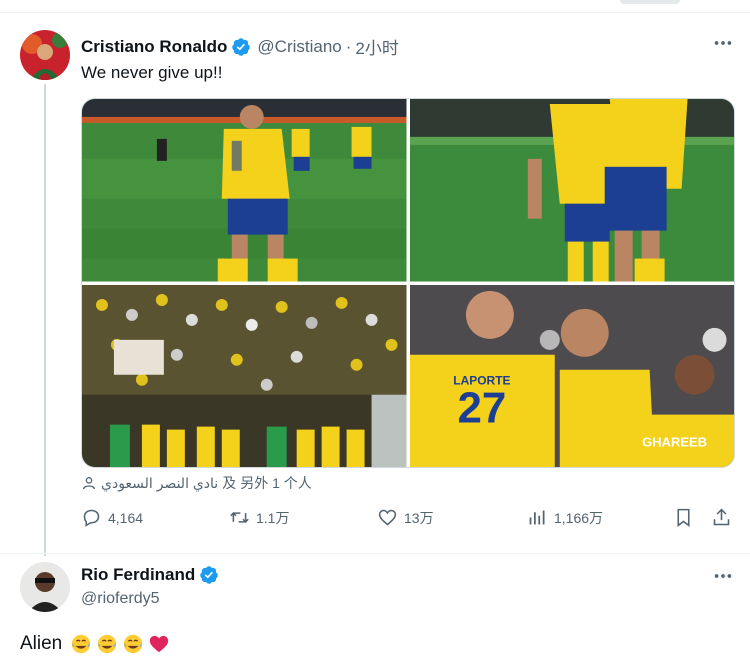 Image resolution: width=750 pixels, height=669 pixels. I want to click on tagged-others: 另外 1 个人, so click(276, 483).